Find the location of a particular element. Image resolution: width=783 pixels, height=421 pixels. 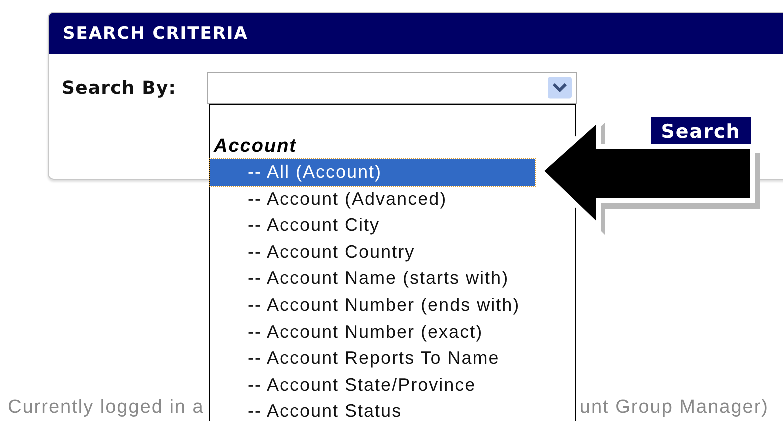

dropdown-option: -- Account (Advanced) is located at coordinates (372, 199).